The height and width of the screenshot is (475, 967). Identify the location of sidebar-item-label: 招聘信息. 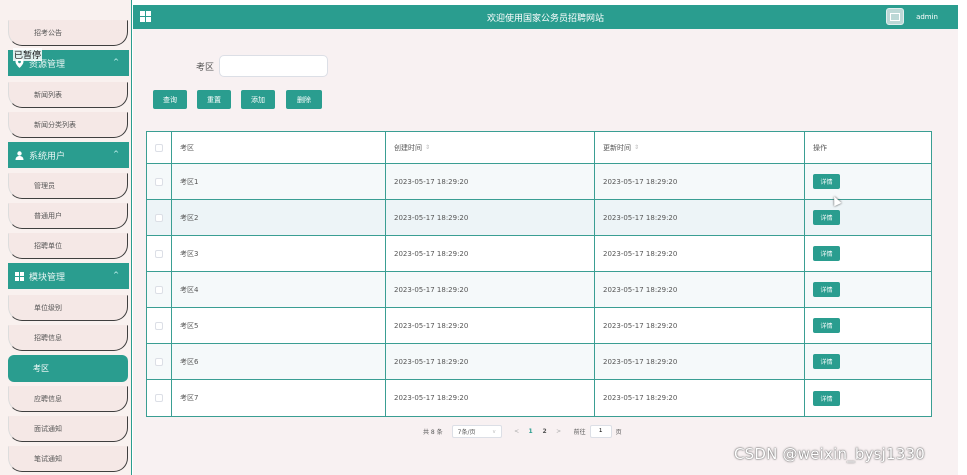
(48, 338).